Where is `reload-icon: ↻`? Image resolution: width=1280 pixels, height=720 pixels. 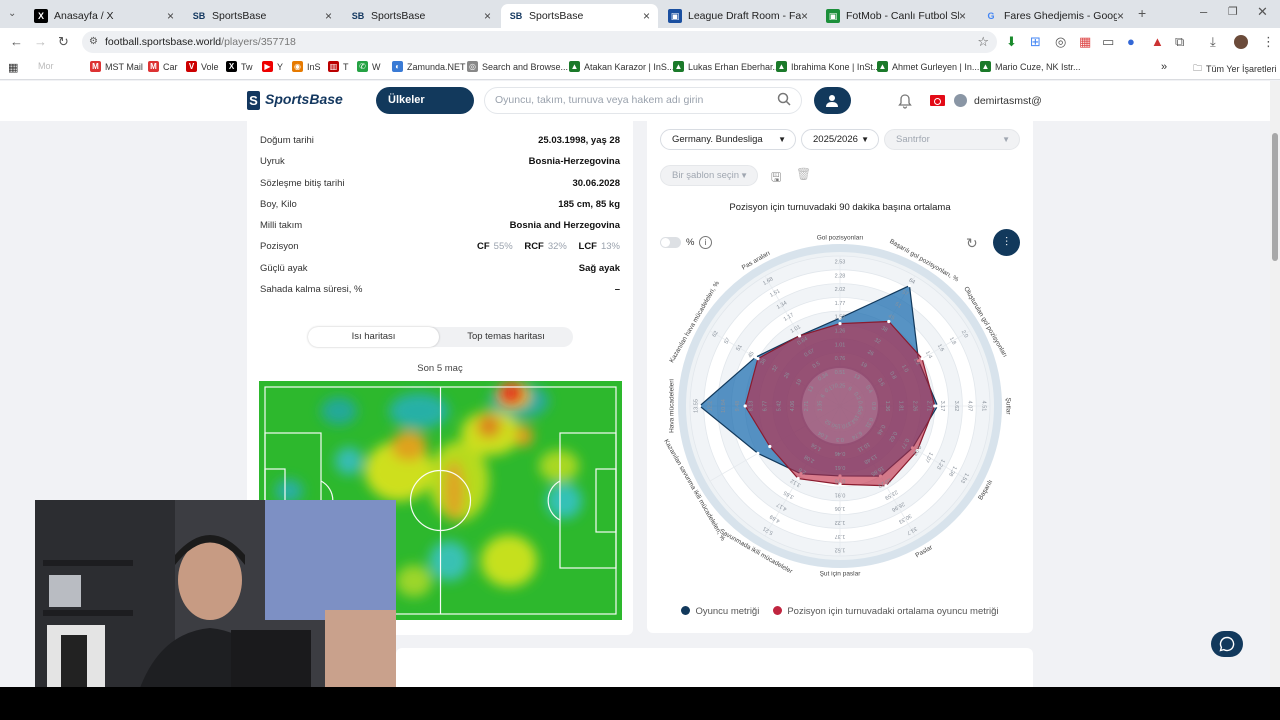 reload-icon: ↻ is located at coordinates (63, 42).